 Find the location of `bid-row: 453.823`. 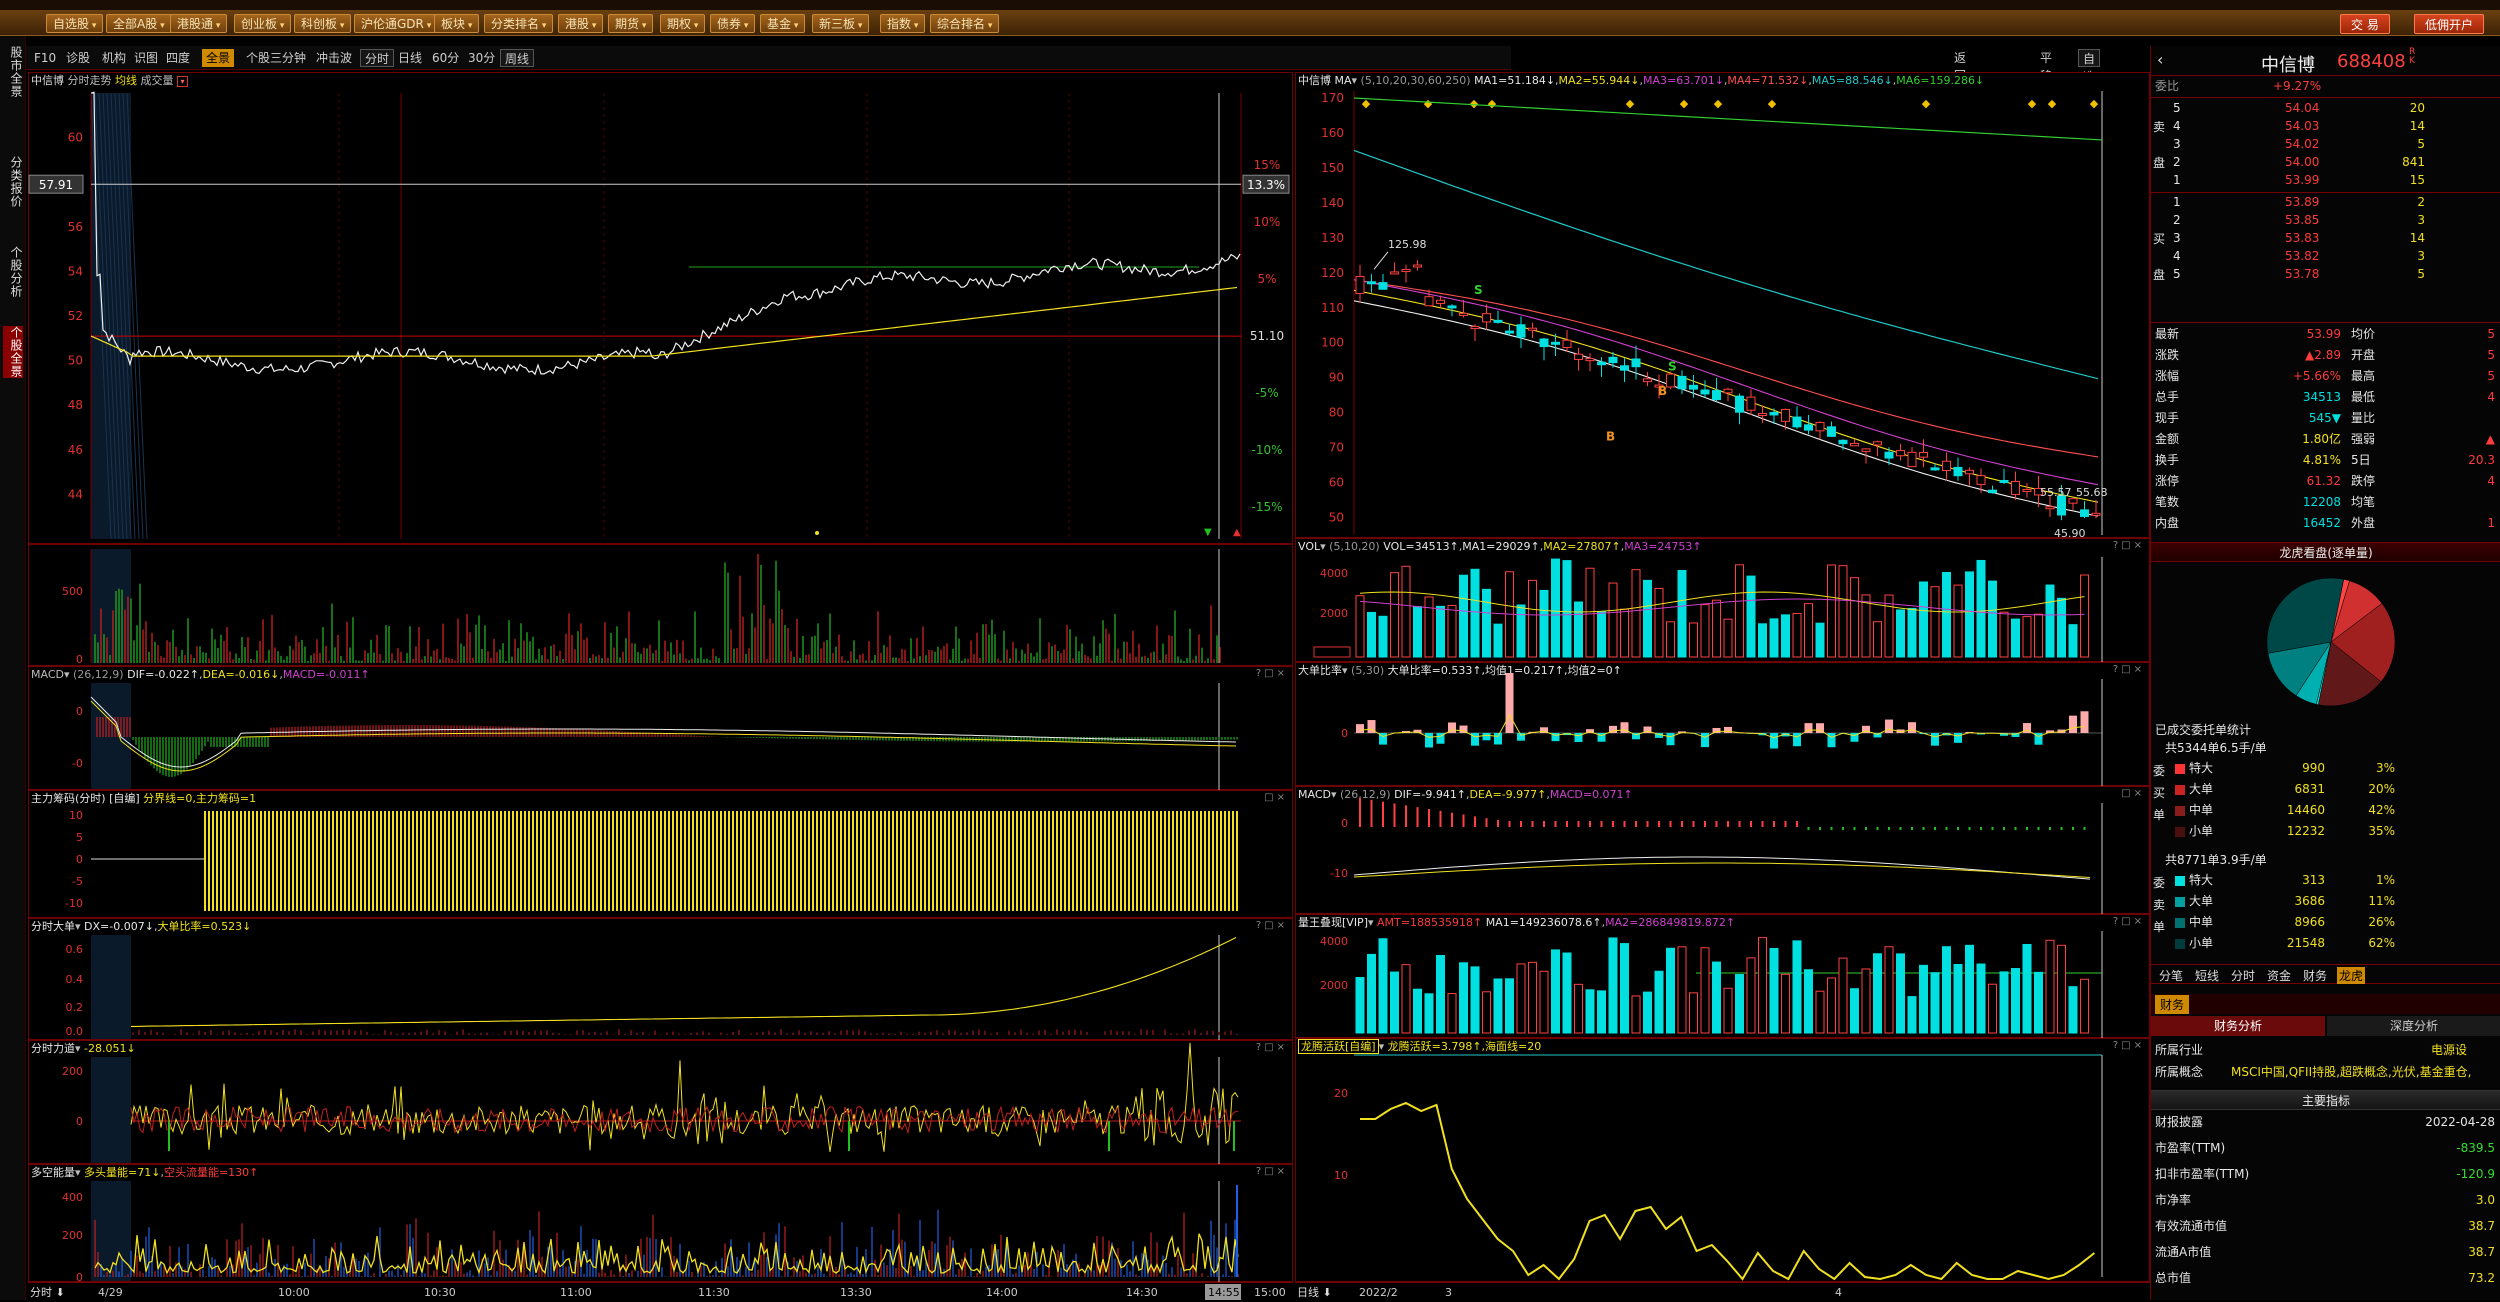

bid-row: 453.823 is located at coordinates (2325, 256).